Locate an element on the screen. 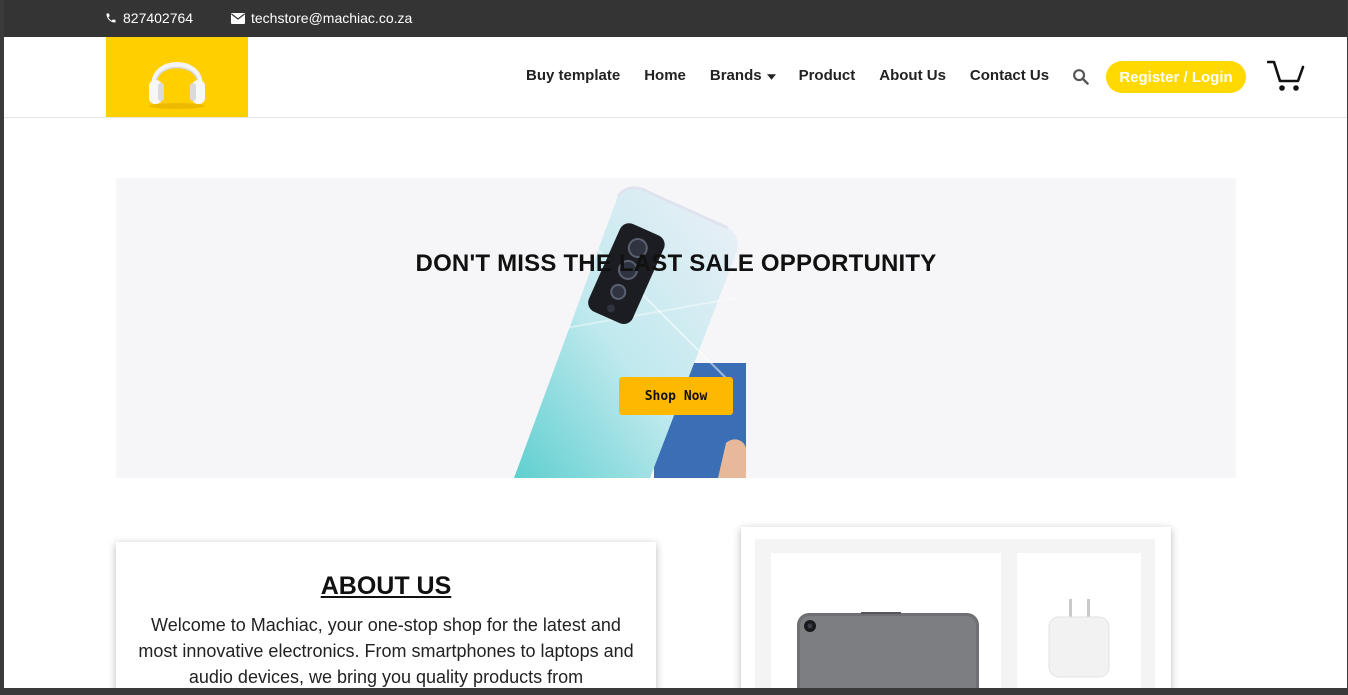 Image resolution: width=1348 pixels, height=695 pixels. nav-label: Home is located at coordinates (665, 75).